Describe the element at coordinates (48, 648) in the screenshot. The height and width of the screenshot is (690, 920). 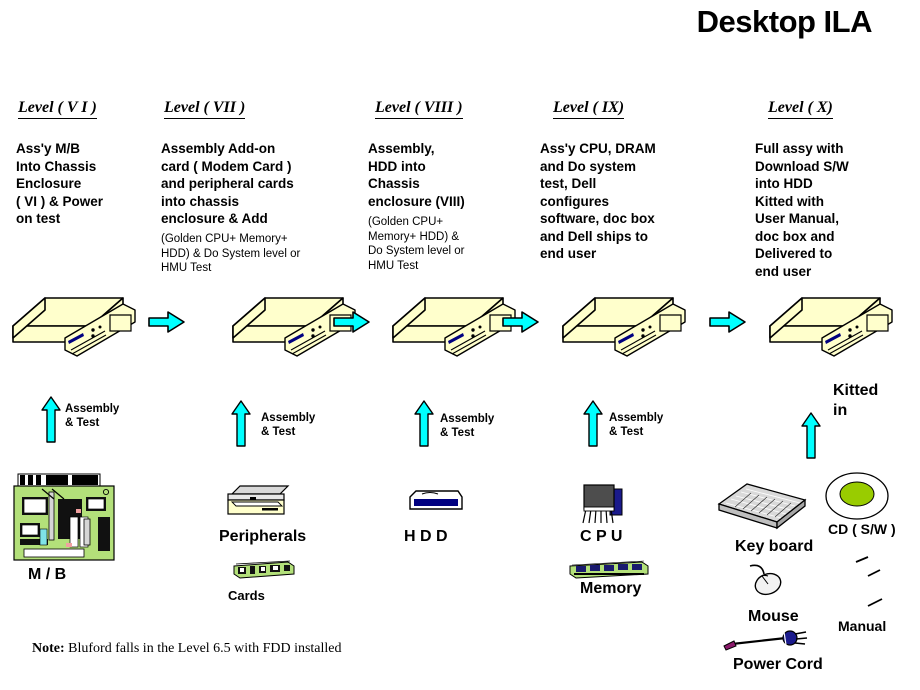
I see `footer-note-label: Note:` at that location.